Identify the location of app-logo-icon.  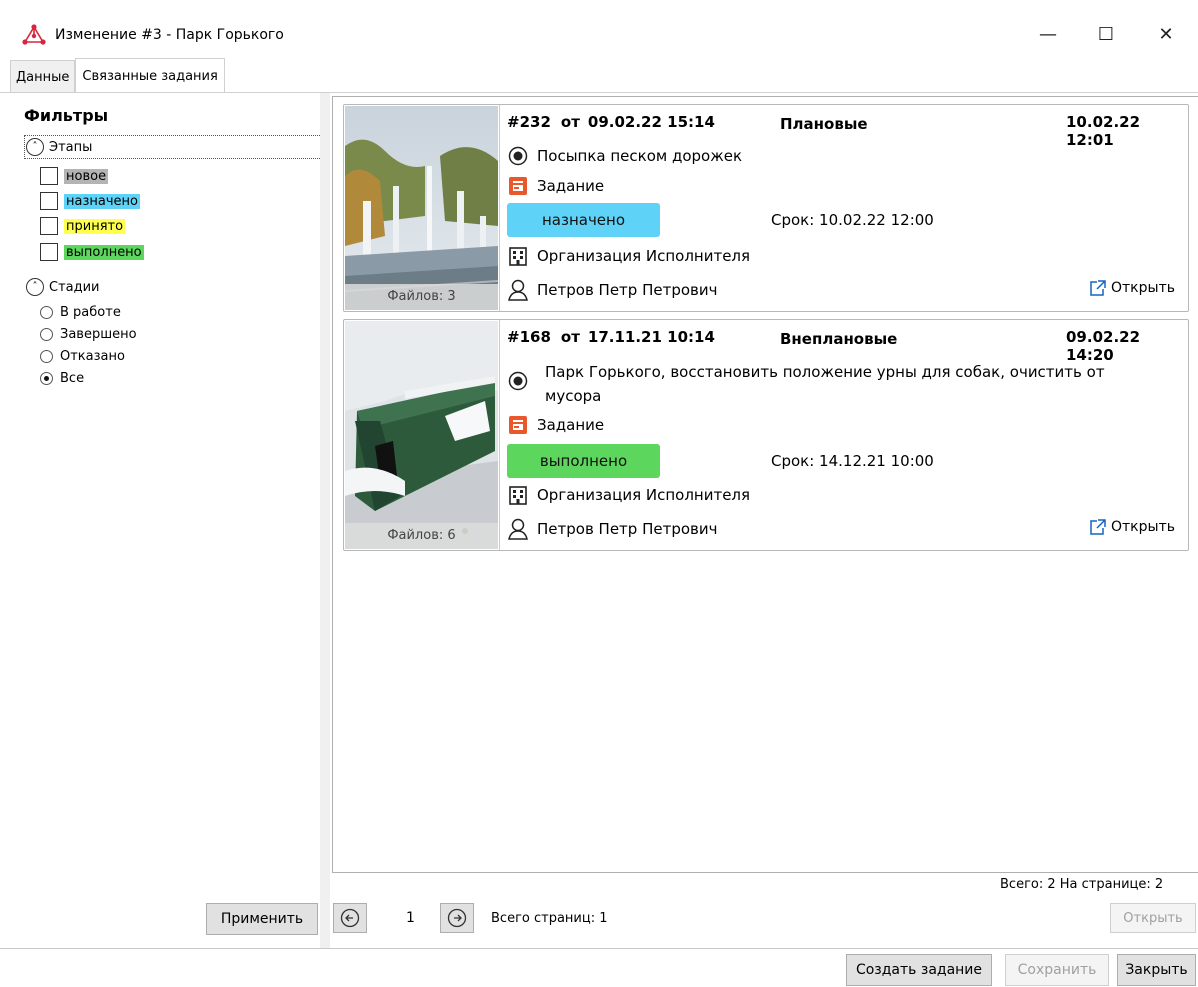
(34, 34).